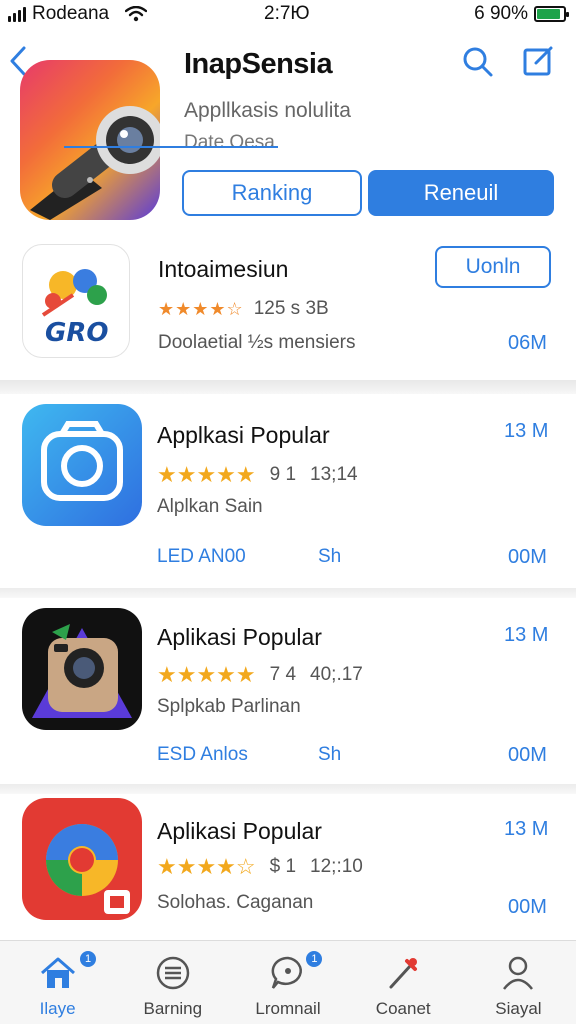  I want to click on tab-barning: Barning, so click(172, 982).